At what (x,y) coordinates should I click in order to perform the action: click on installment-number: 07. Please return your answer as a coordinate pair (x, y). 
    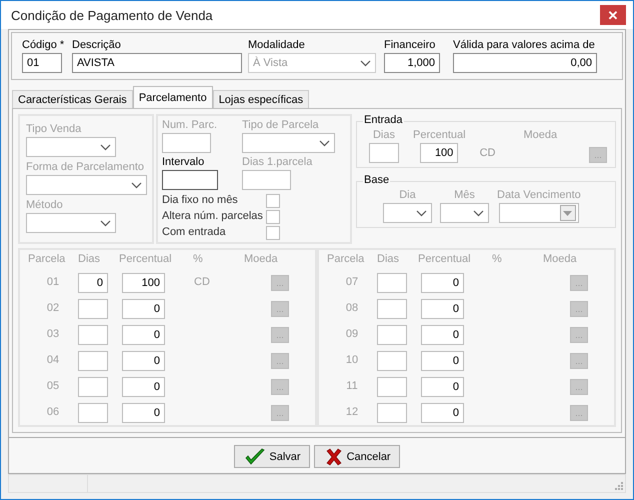
    Looking at the image, I should click on (352, 282).